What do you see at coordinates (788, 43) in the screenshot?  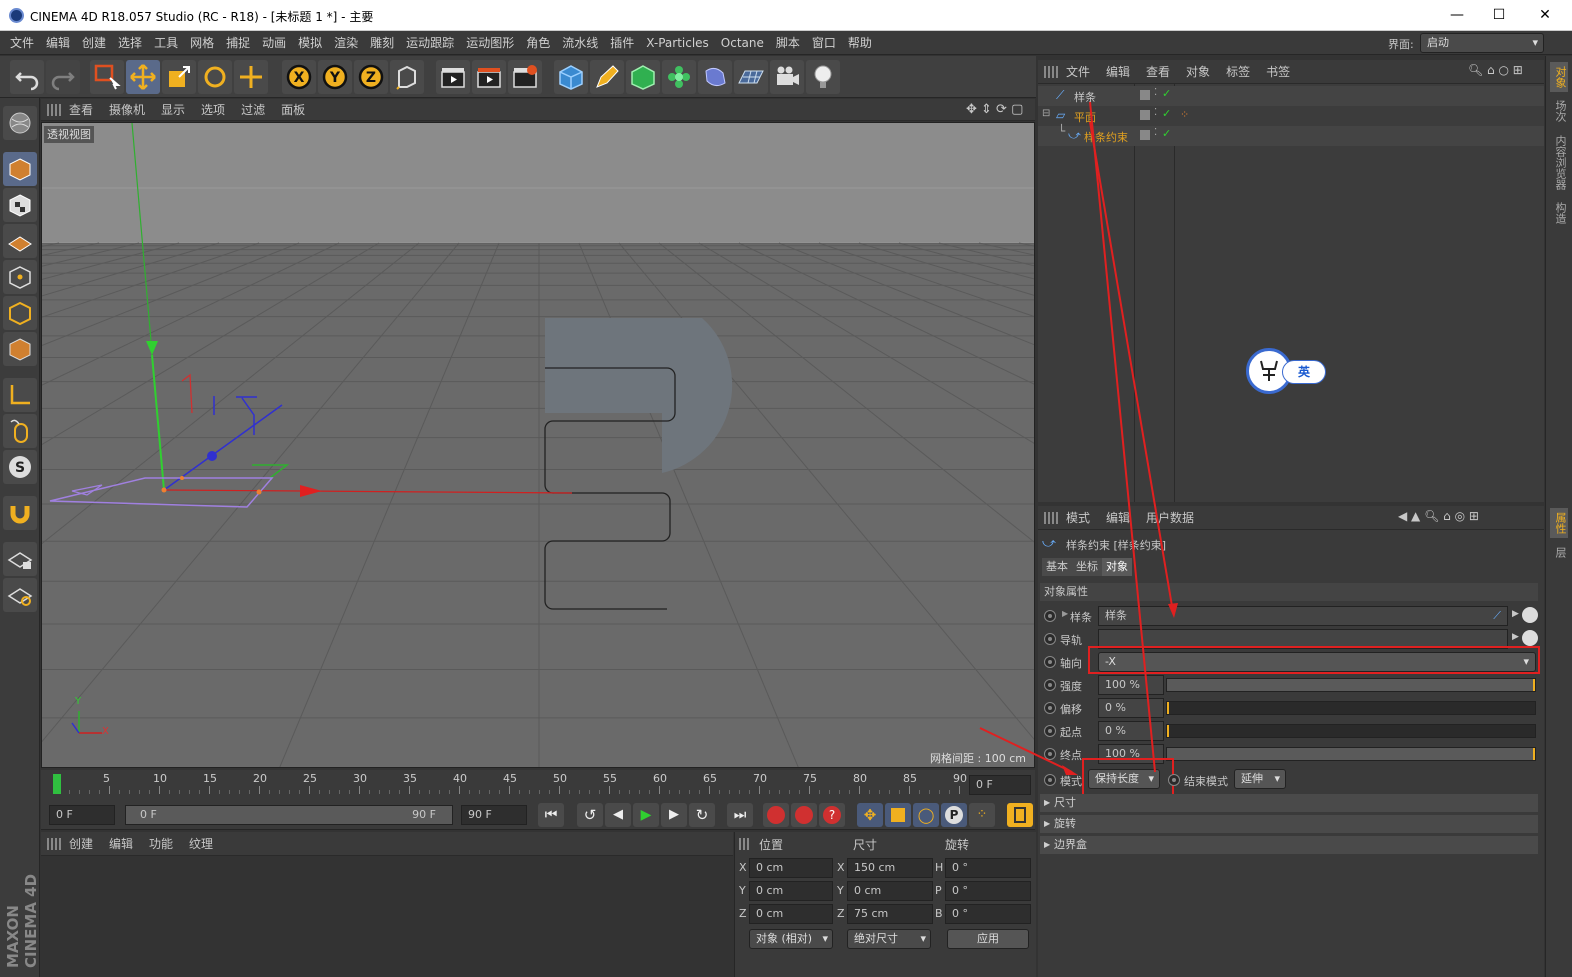 I see `menu-item: 脚本` at bounding box center [788, 43].